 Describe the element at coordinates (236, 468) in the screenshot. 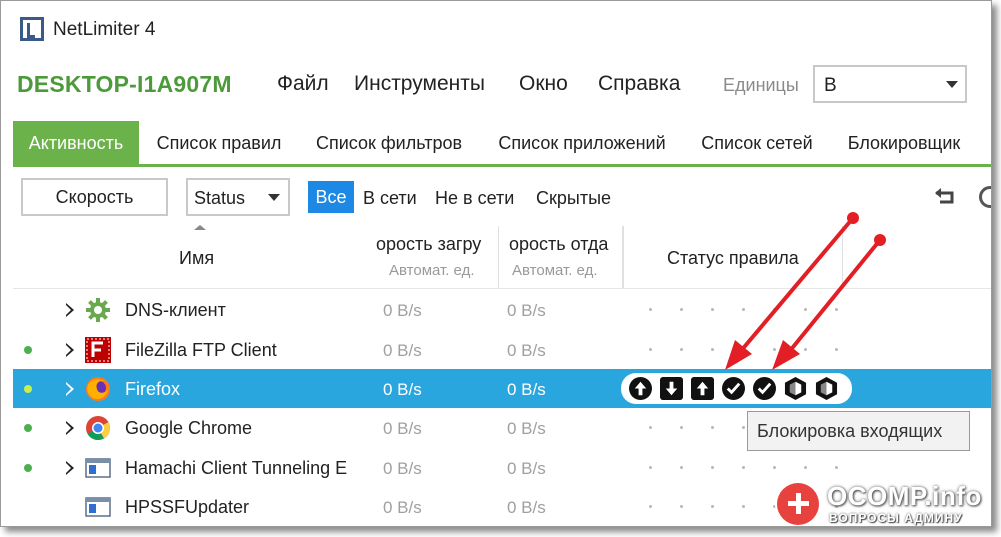

I see `app-name: Hamachi Client Tunneling E` at that location.